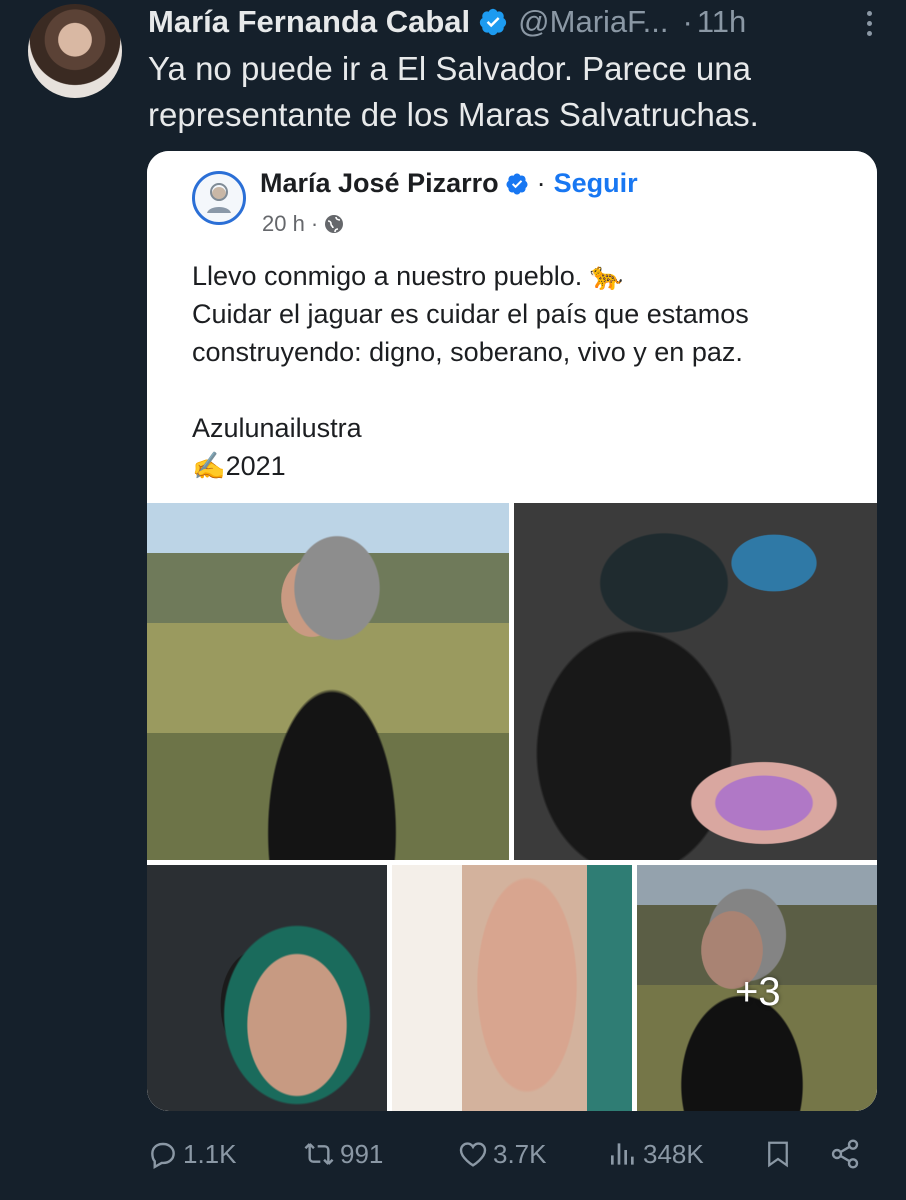 This screenshot has width=906, height=1200. I want to click on verified-badge-icon, so click(493, 22).